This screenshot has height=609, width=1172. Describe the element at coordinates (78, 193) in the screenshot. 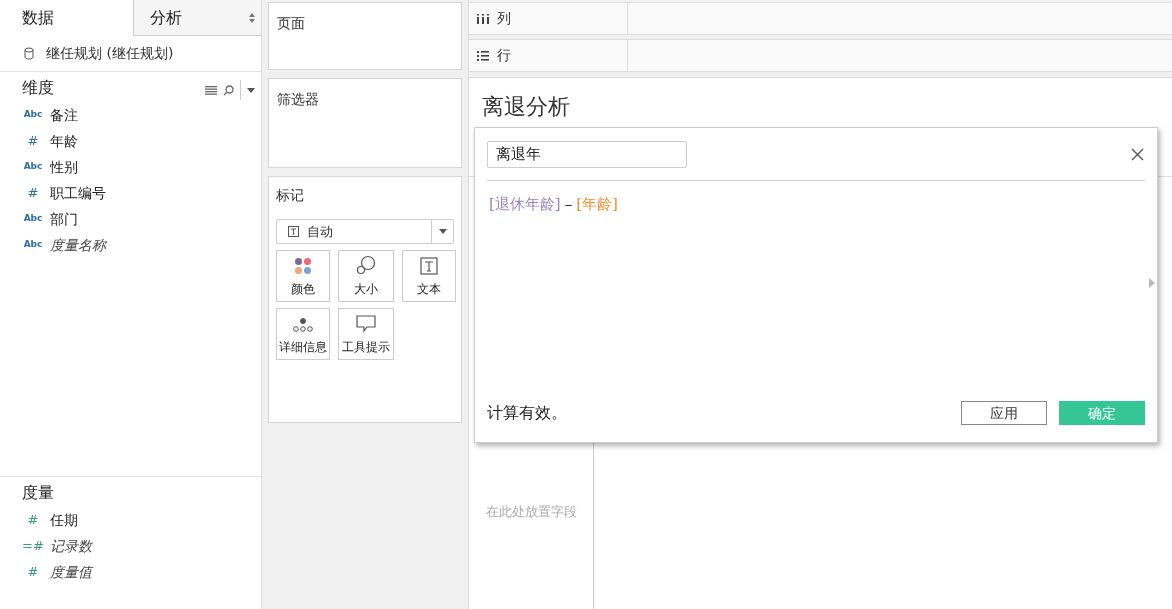

I see `field-item: 职工编号` at that location.